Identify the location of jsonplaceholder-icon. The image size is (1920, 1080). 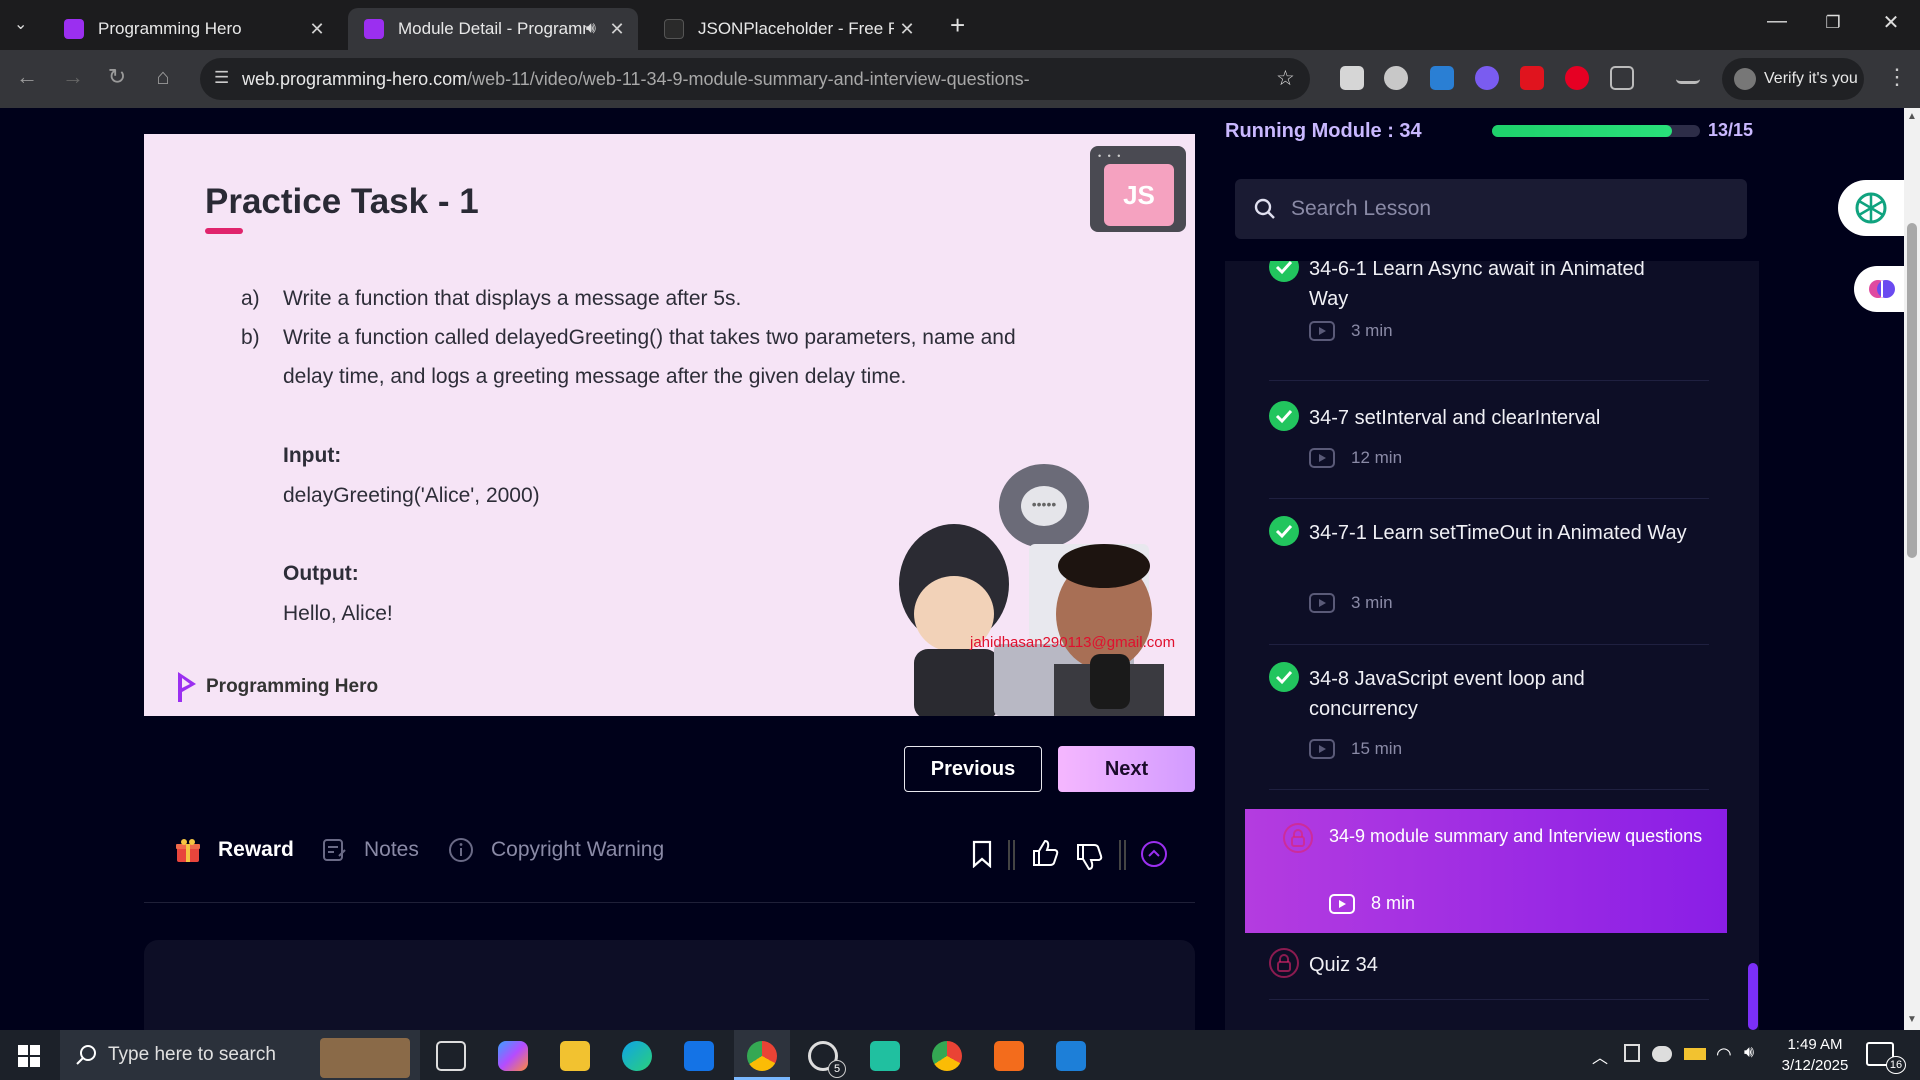
(674, 29).